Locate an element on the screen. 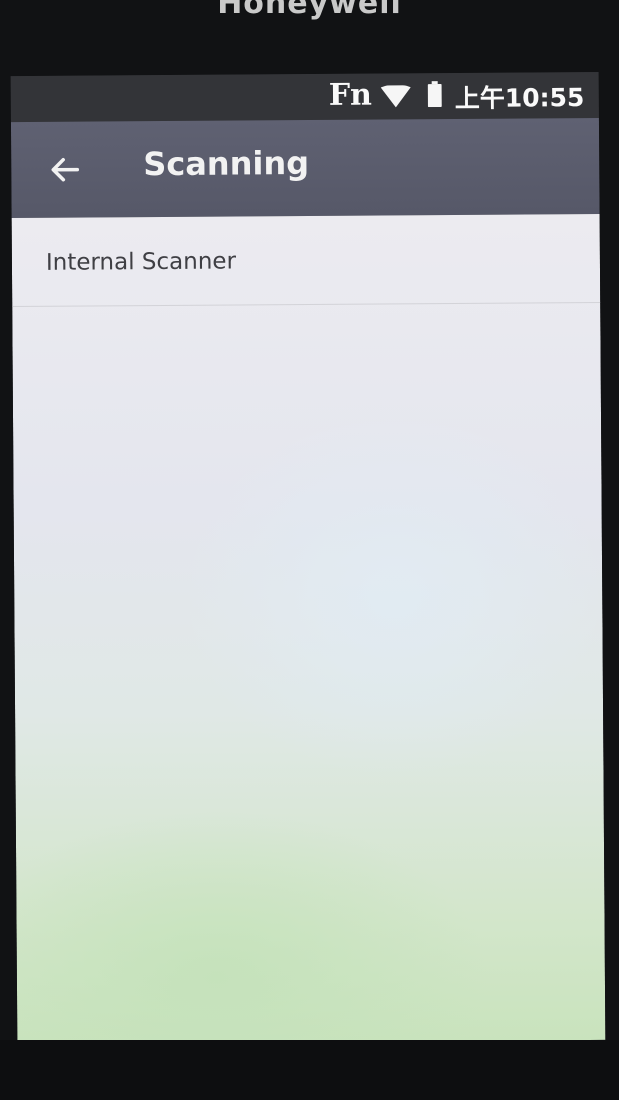  status-time: 上午10:55 is located at coordinates (519, 98).